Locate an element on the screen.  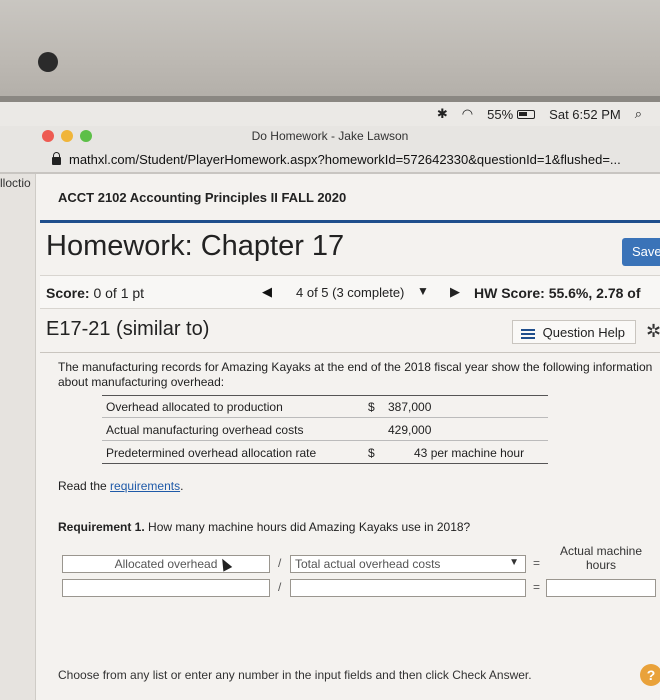
side-panel-label: lloctio is located at coordinates (15, 183).